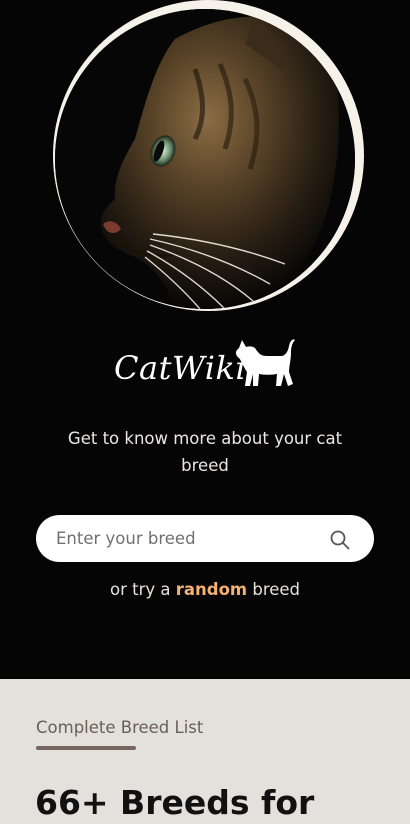 This screenshot has width=410, height=824. I want to click on cat-silhouette-icon, so click(265, 362).